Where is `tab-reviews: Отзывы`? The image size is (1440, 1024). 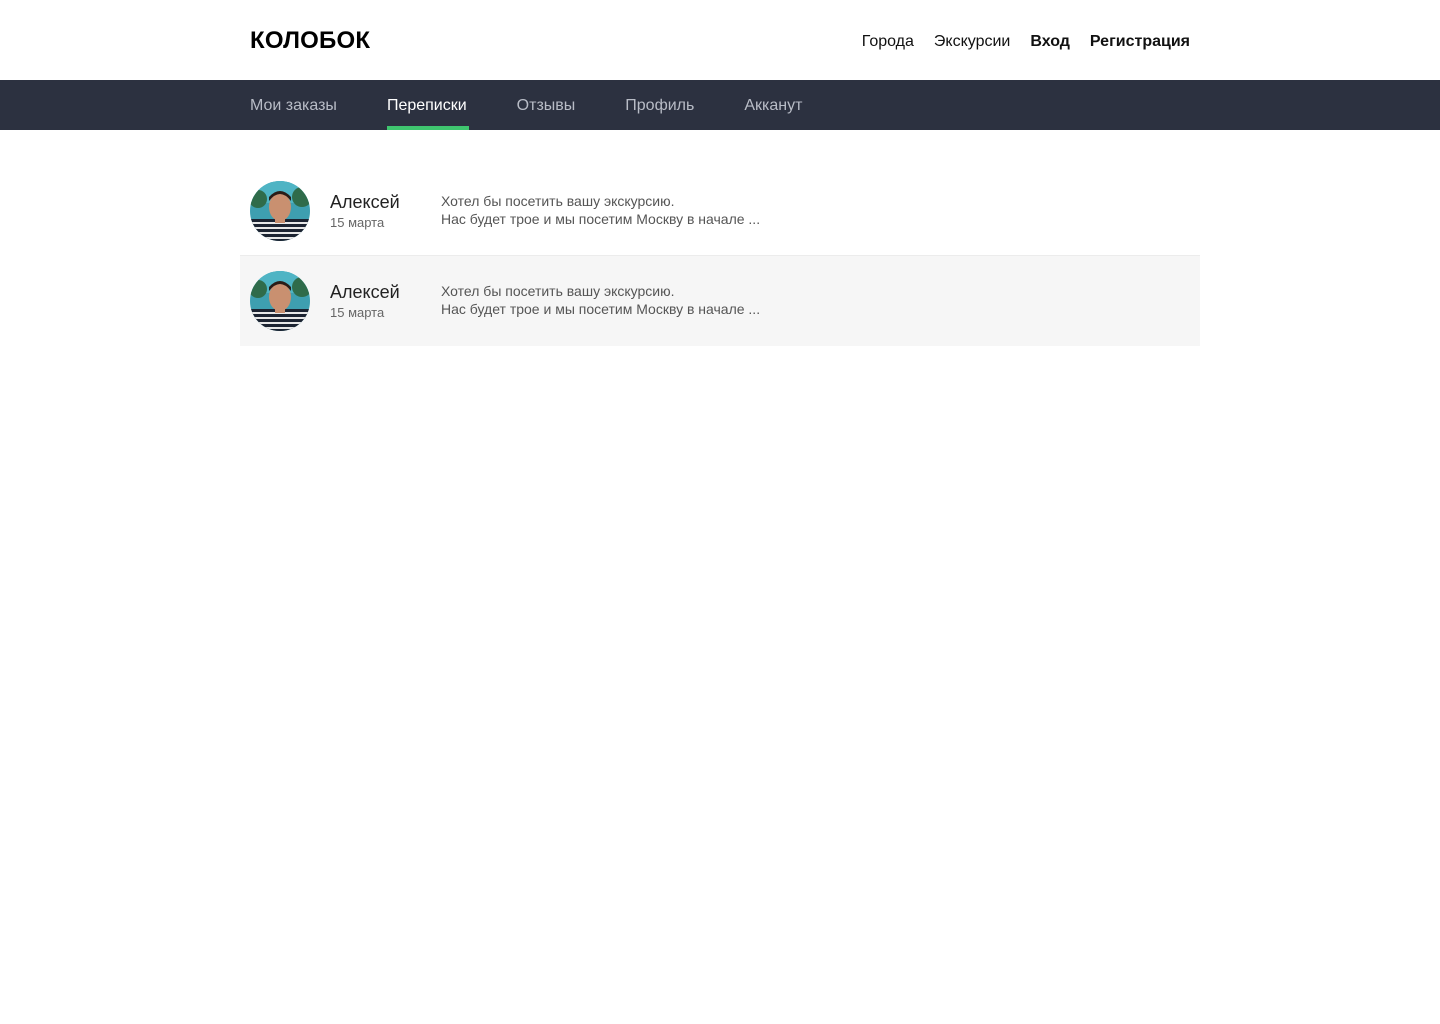 tab-reviews: Отзывы is located at coordinates (546, 105).